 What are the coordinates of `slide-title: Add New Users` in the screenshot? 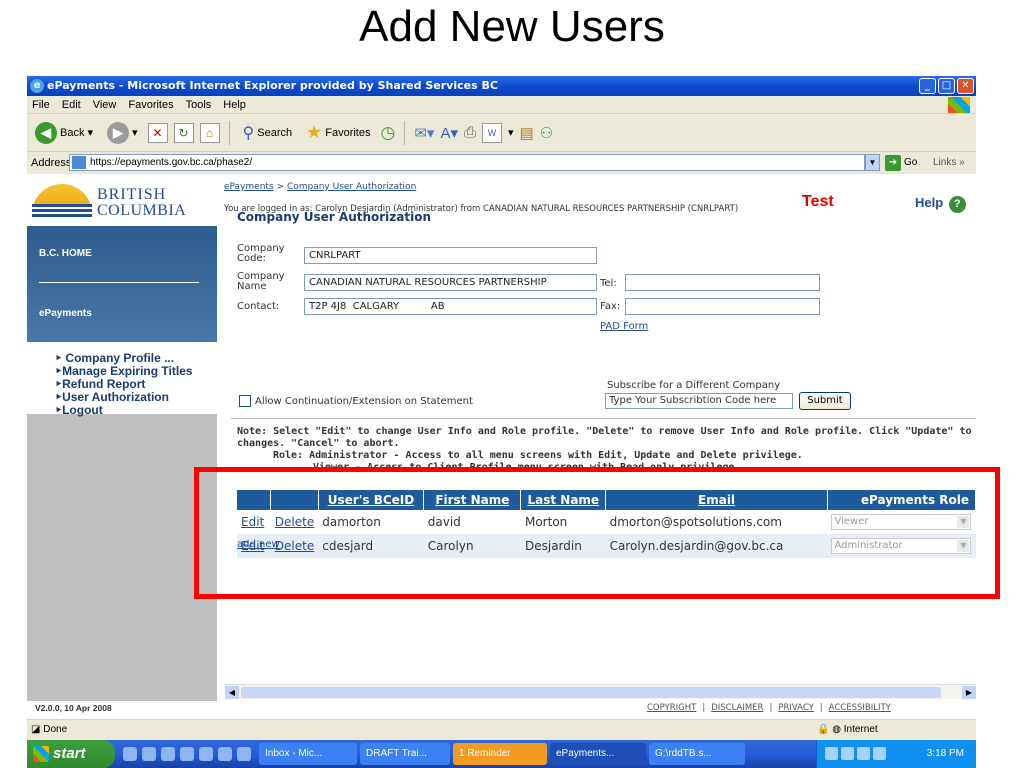 It's located at (512, 26).